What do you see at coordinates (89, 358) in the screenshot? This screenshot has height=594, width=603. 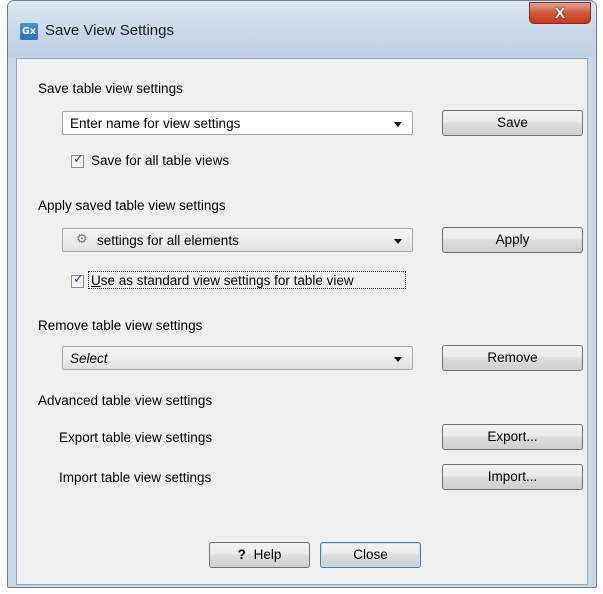 I see `remove-select-value: Select` at bounding box center [89, 358].